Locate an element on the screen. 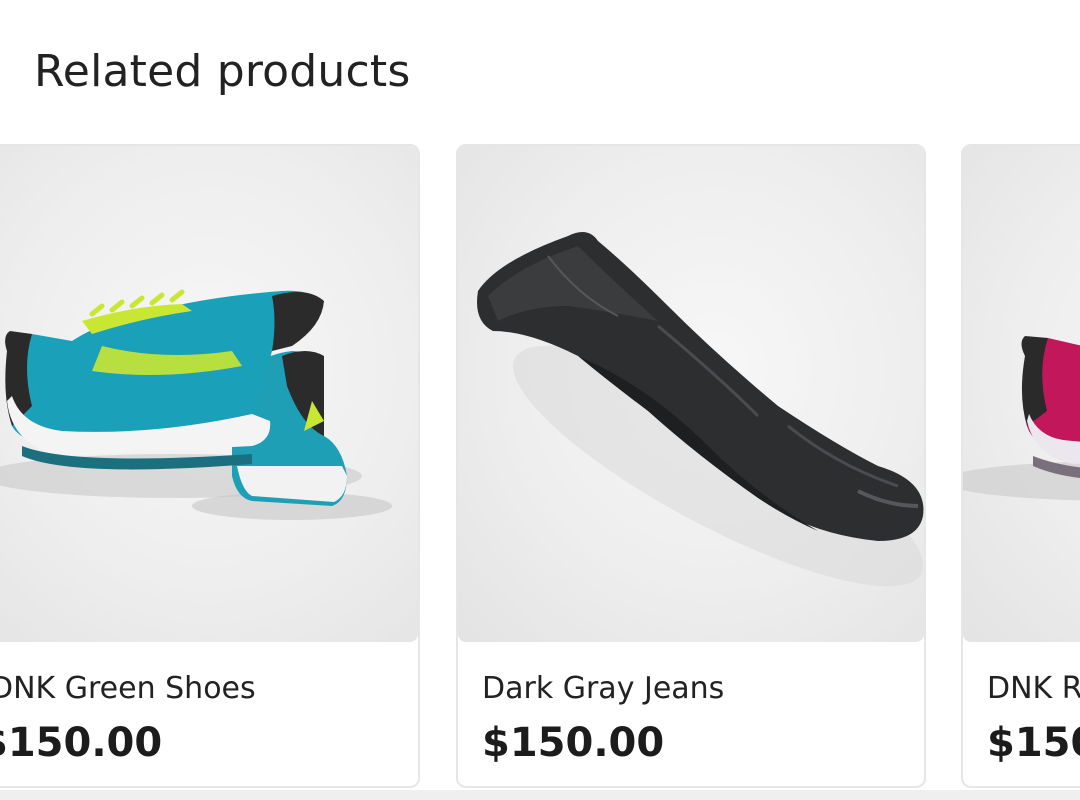  green-shoes-image is located at coordinates (196, 404).